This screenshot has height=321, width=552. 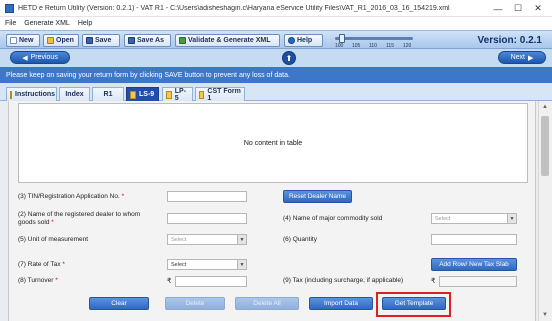 What do you see at coordinates (177, 94) in the screenshot?
I see `tab-lp5: LP-5` at bounding box center [177, 94].